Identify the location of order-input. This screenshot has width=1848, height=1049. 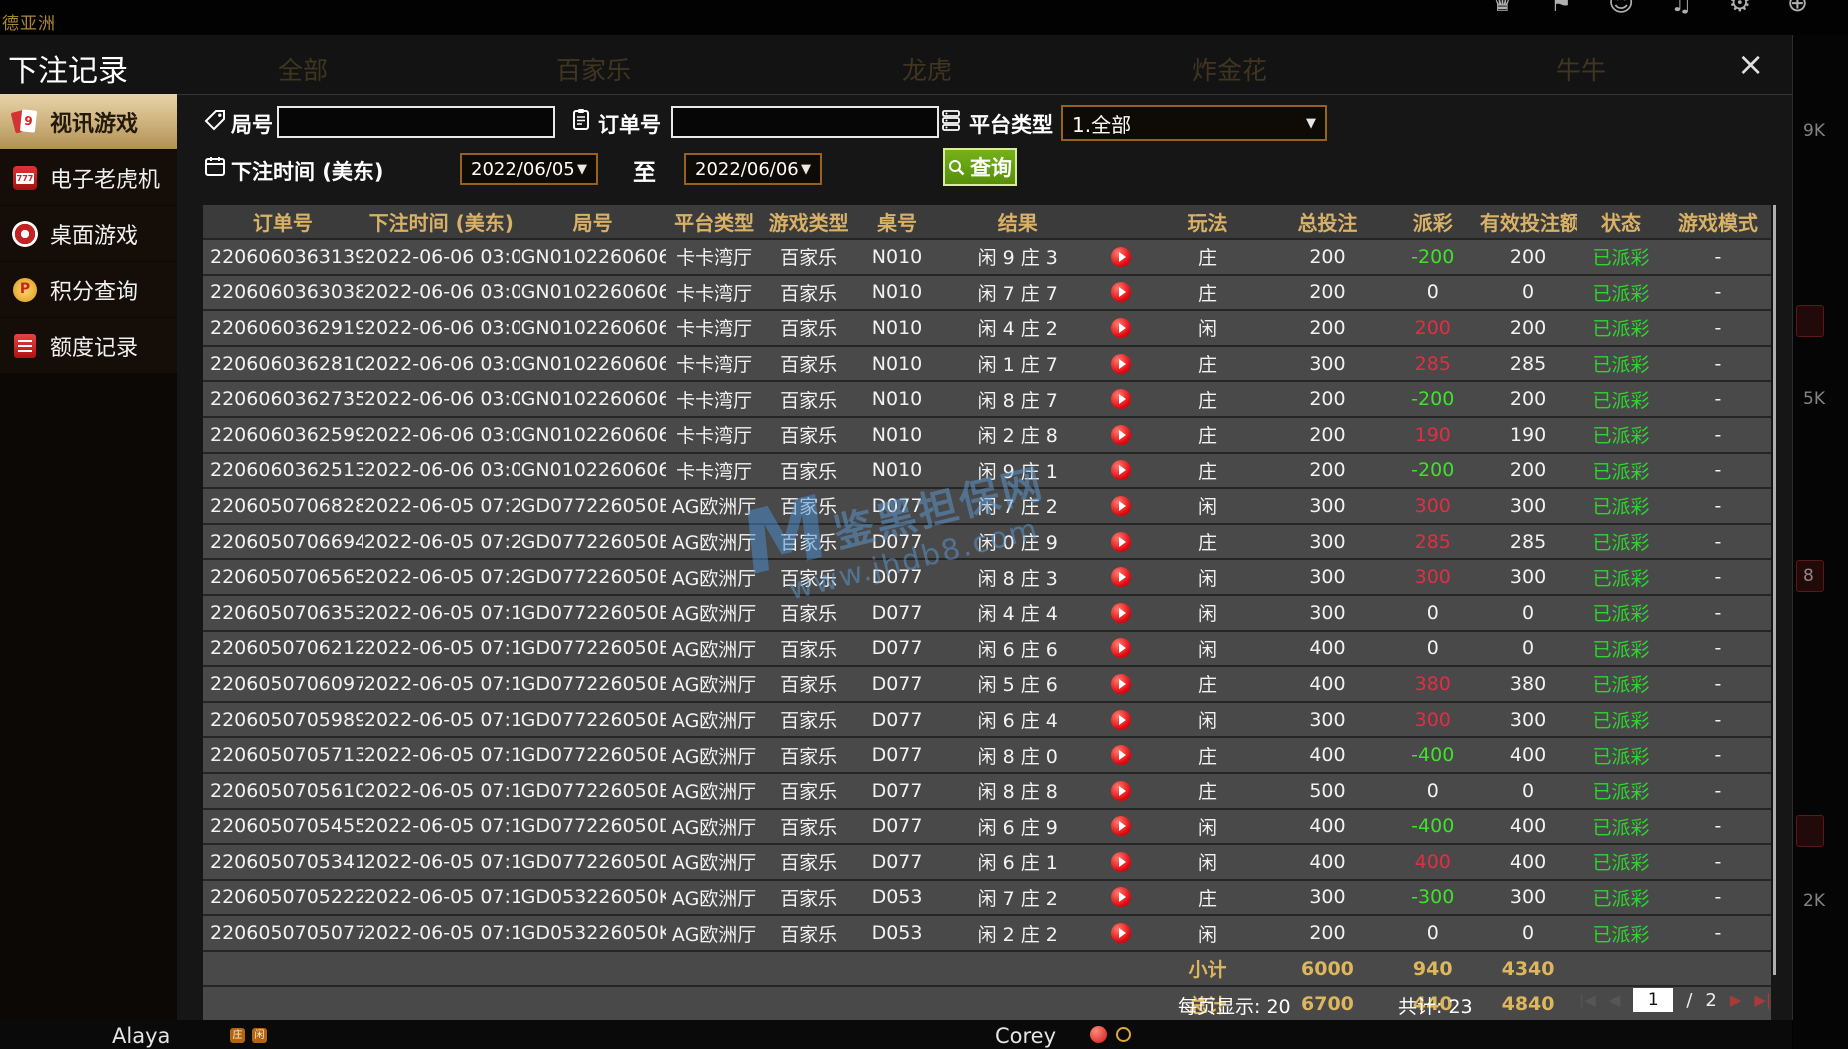
(805, 122).